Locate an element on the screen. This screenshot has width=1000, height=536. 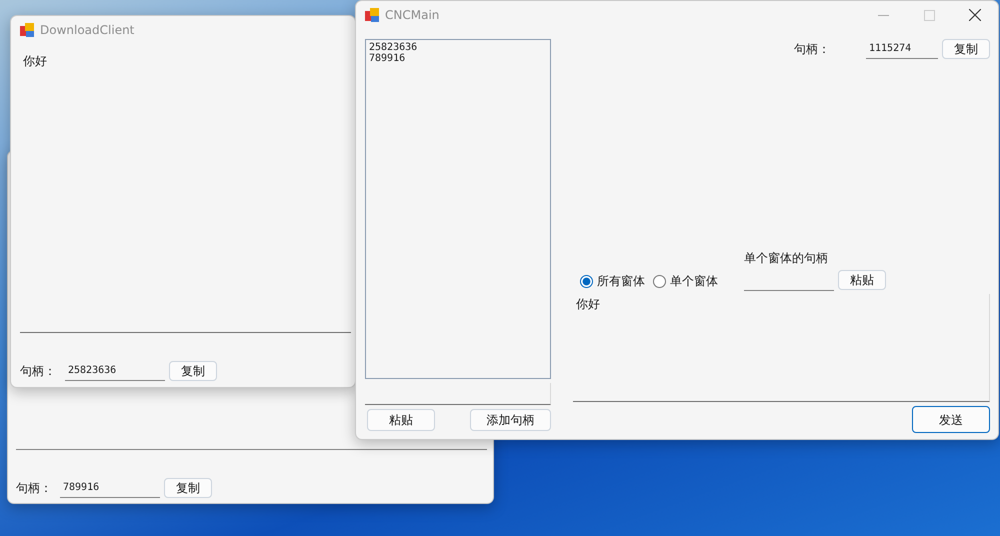
window-title: DownloadClient is located at coordinates (87, 30).